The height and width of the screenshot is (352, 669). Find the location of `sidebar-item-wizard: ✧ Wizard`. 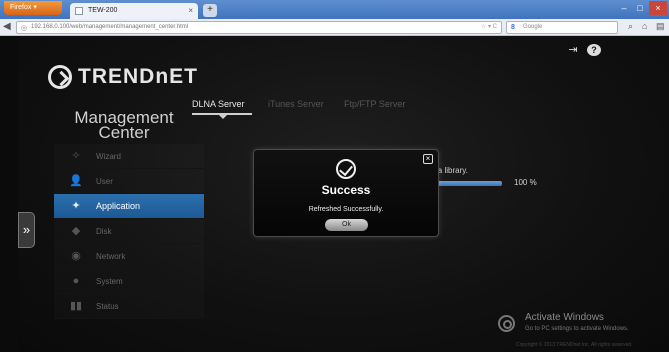

sidebar-item-wizard: ✧ Wizard is located at coordinates (129, 156).